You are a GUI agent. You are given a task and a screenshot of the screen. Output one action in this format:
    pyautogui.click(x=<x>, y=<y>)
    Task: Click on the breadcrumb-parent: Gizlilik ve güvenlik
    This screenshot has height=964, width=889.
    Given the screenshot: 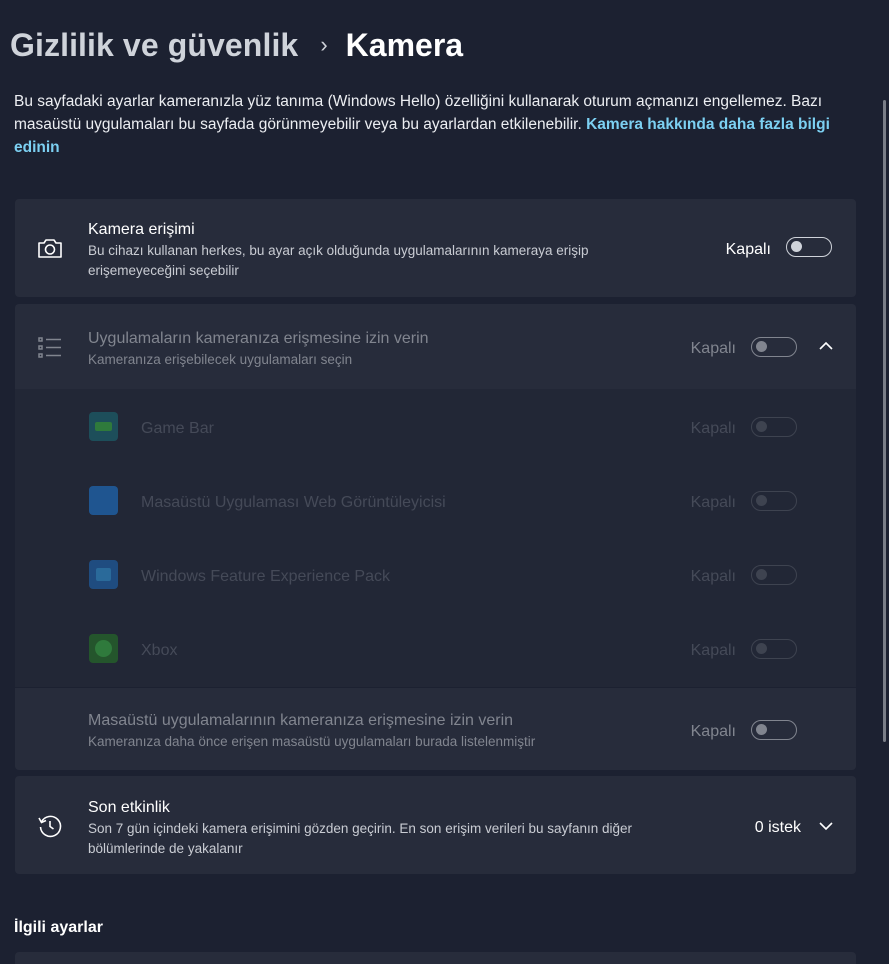 What is the action you would take?
    pyautogui.click(x=154, y=45)
    